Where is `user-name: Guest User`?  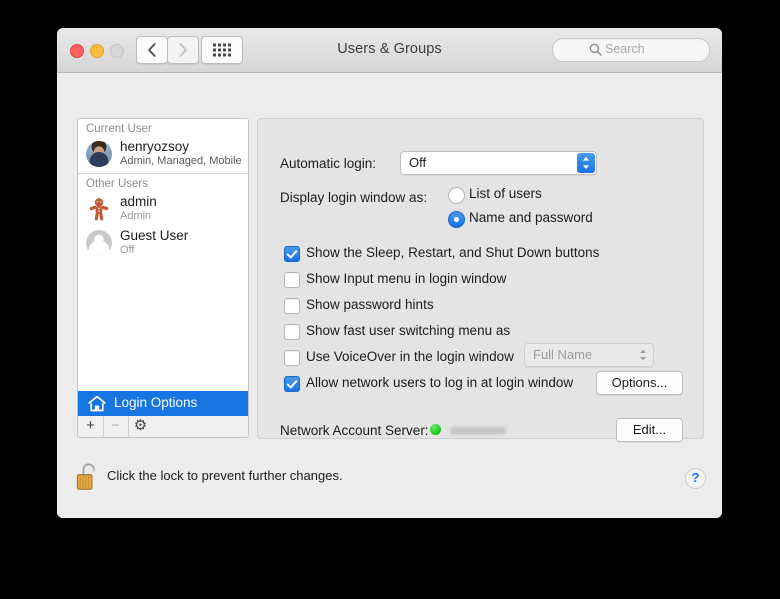 user-name: Guest User is located at coordinates (154, 235).